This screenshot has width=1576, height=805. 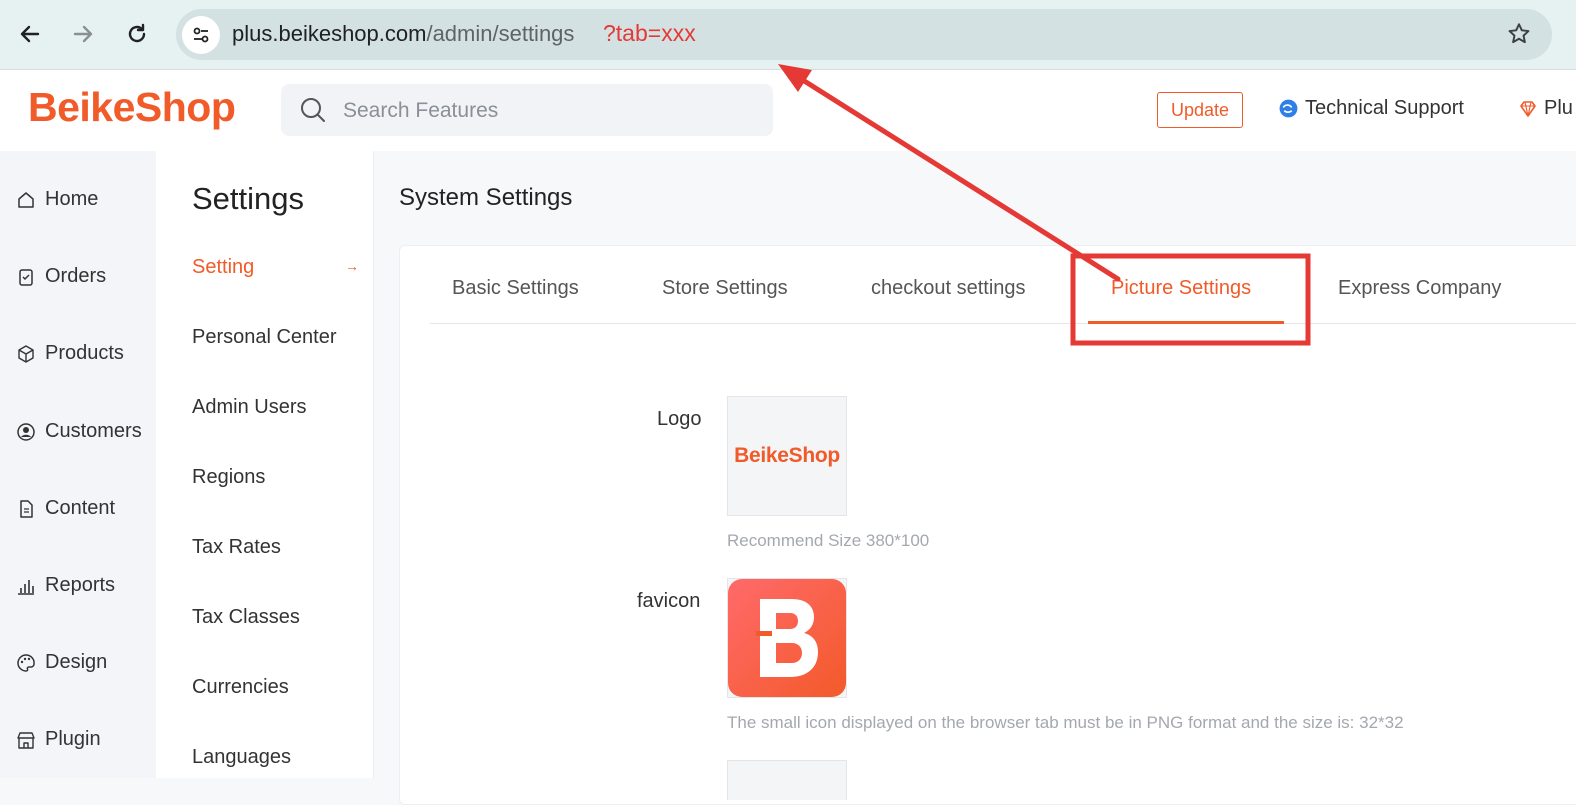 What do you see at coordinates (352, 266) in the screenshot?
I see `active-arrow-icon: →` at bounding box center [352, 266].